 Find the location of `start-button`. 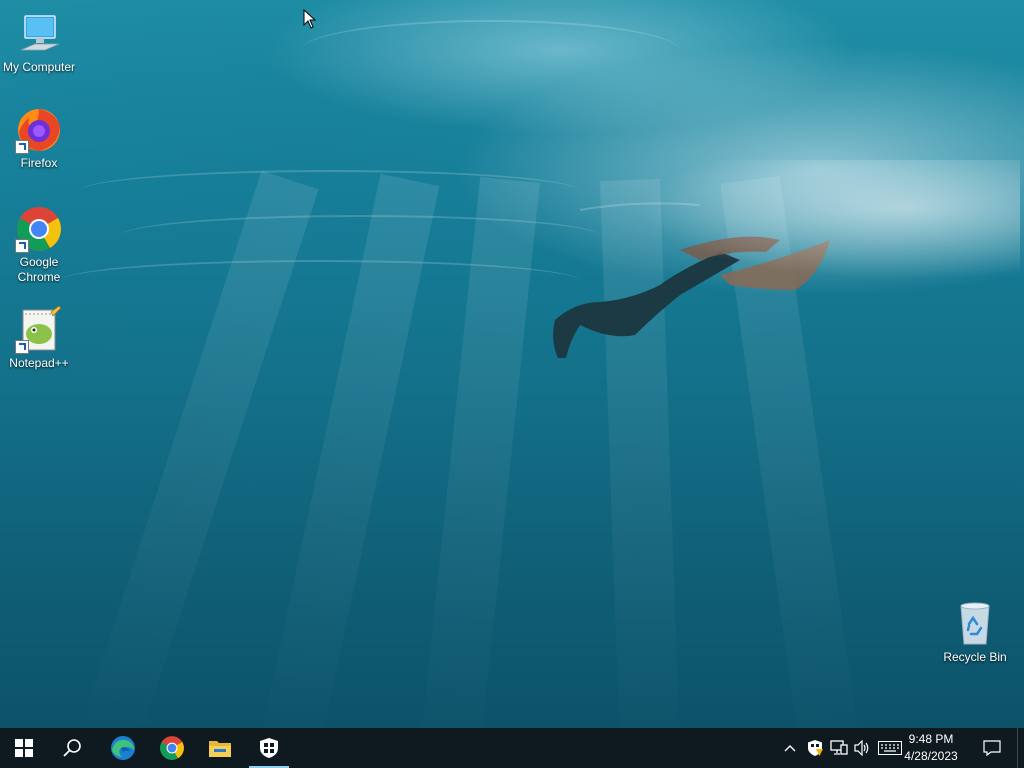

start-button is located at coordinates (24, 748).